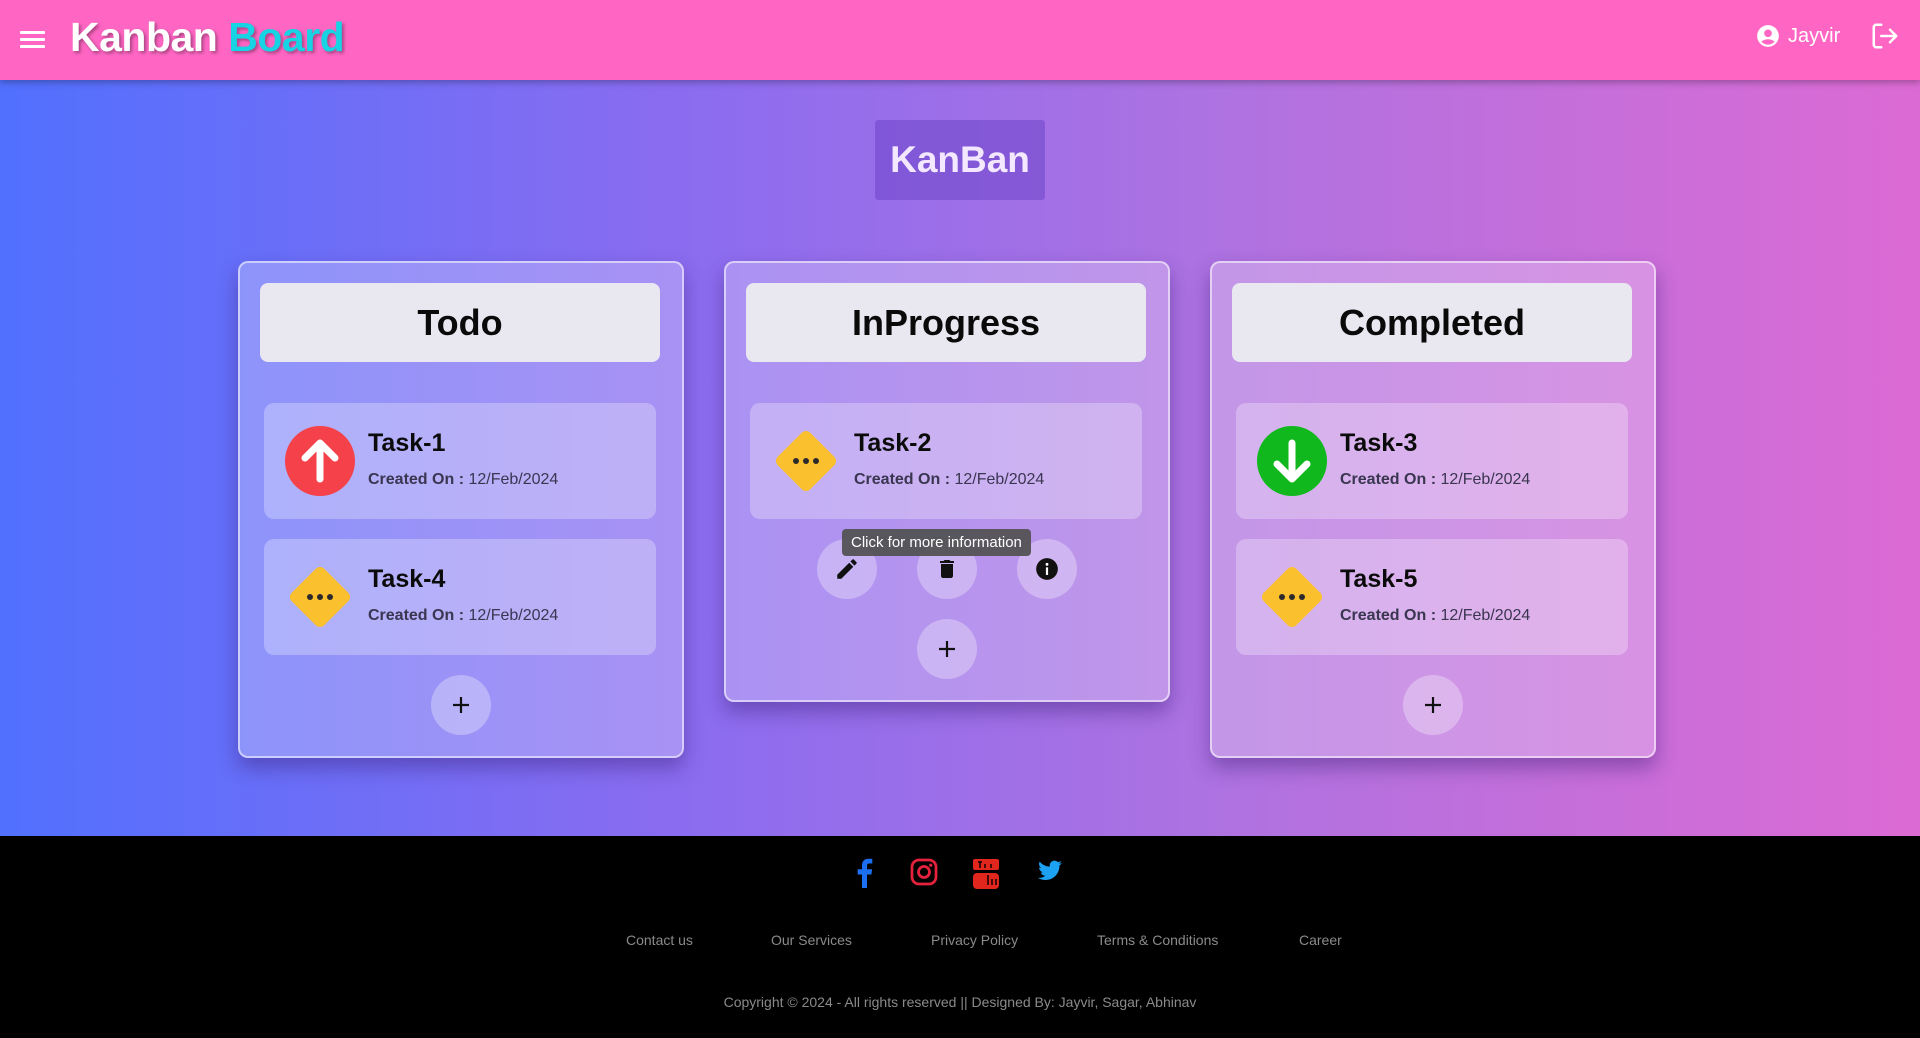  Describe the element at coordinates (1157, 940) in the screenshot. I see `footer-link-terms: Terms & Conditions` at that location.